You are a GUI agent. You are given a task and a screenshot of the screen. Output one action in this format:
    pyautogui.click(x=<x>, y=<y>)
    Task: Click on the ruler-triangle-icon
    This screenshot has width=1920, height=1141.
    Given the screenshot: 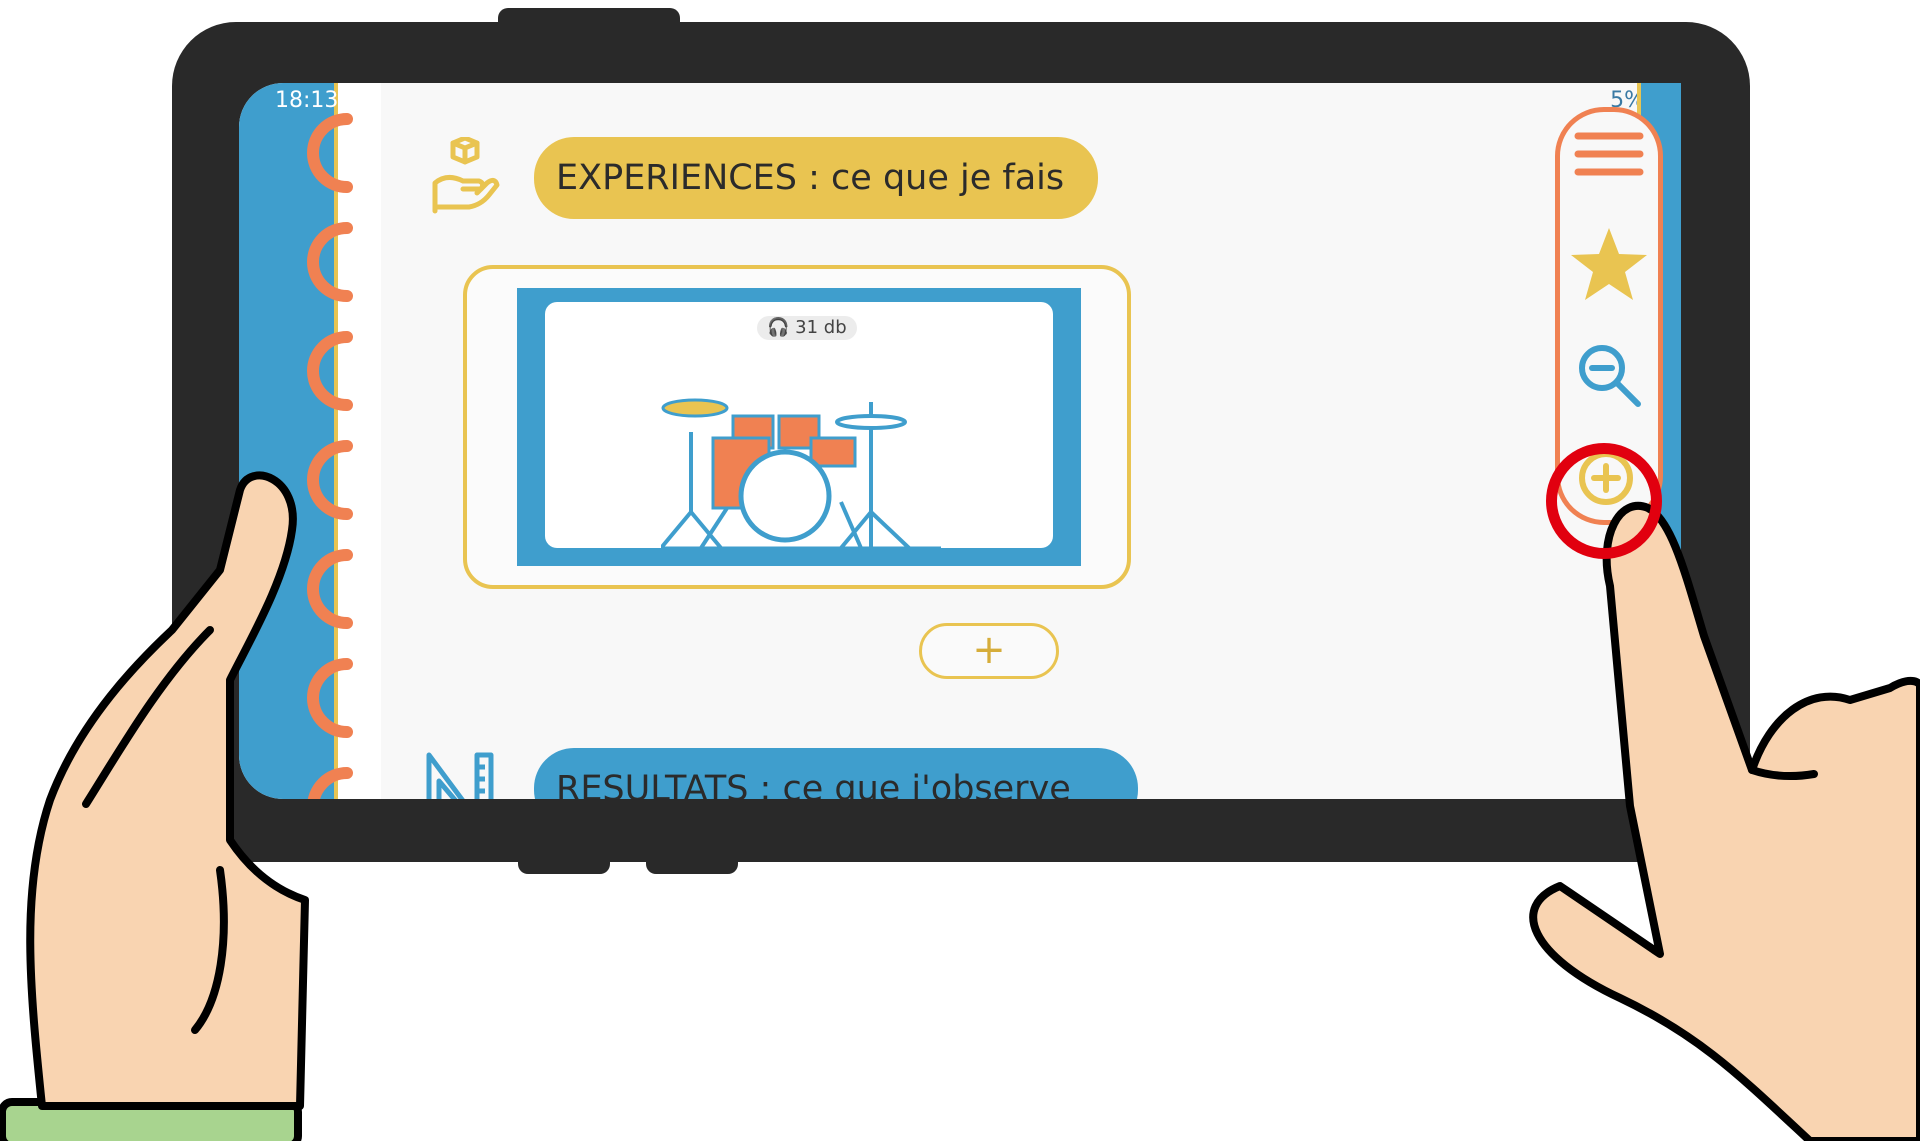 What is the action you would take?
    pyautogui.click(x=460, y=775)
    